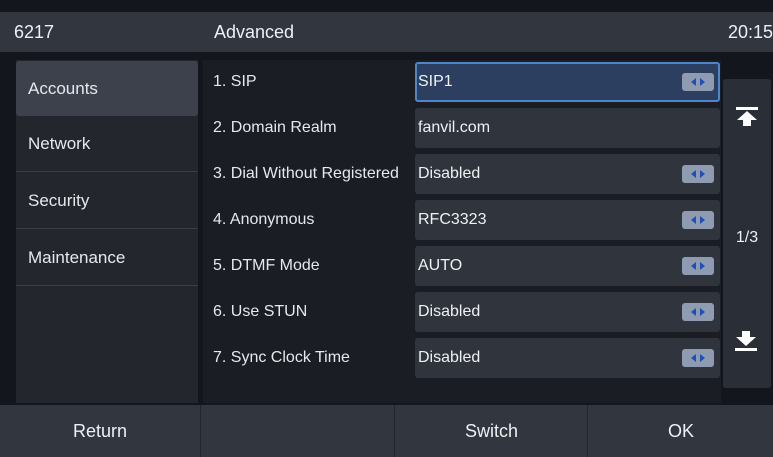 The height and width of the screenshot is (457, 773). Describe the element at coordinates (59, 200) in the screenshot. I see `sidebar-item-label: Security` at that location.